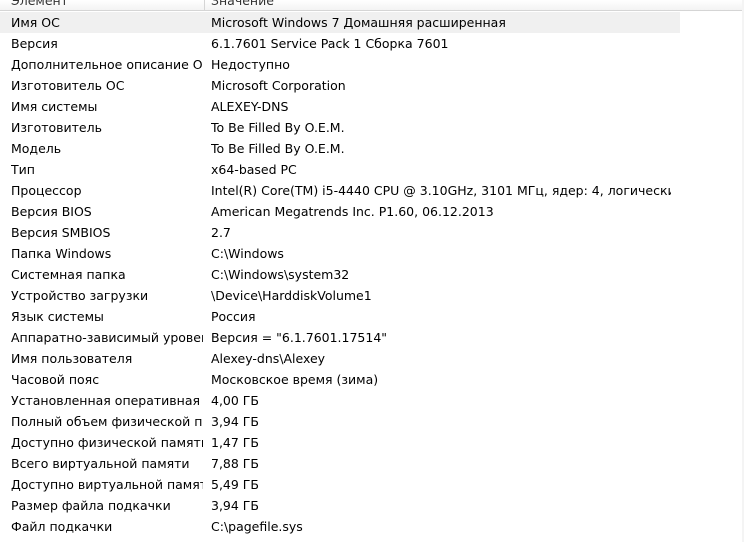 The height and width of the screenshot is (542, 744). I want to click on column-divider, so click(204, 5).